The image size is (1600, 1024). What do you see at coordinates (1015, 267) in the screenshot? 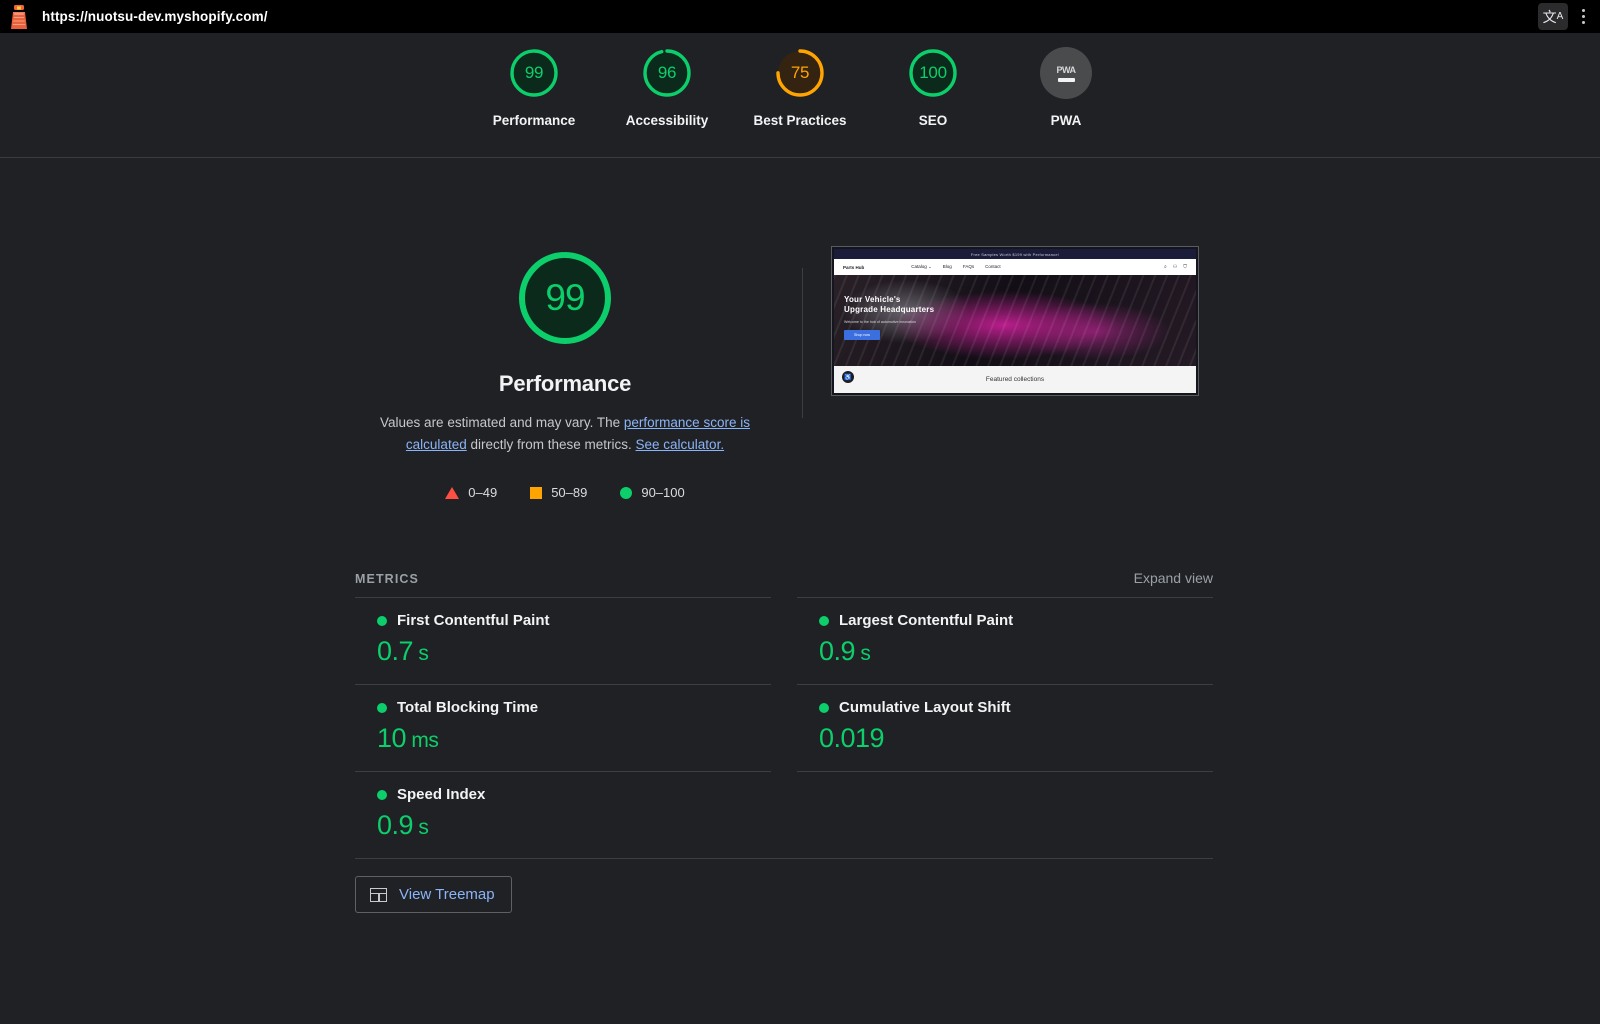
I see `hero-nav: Parts Hub Catalog ⌄ Blog FAQs Contact ⌕ ⚇ ⛉` at bounding box center [1015, 267].